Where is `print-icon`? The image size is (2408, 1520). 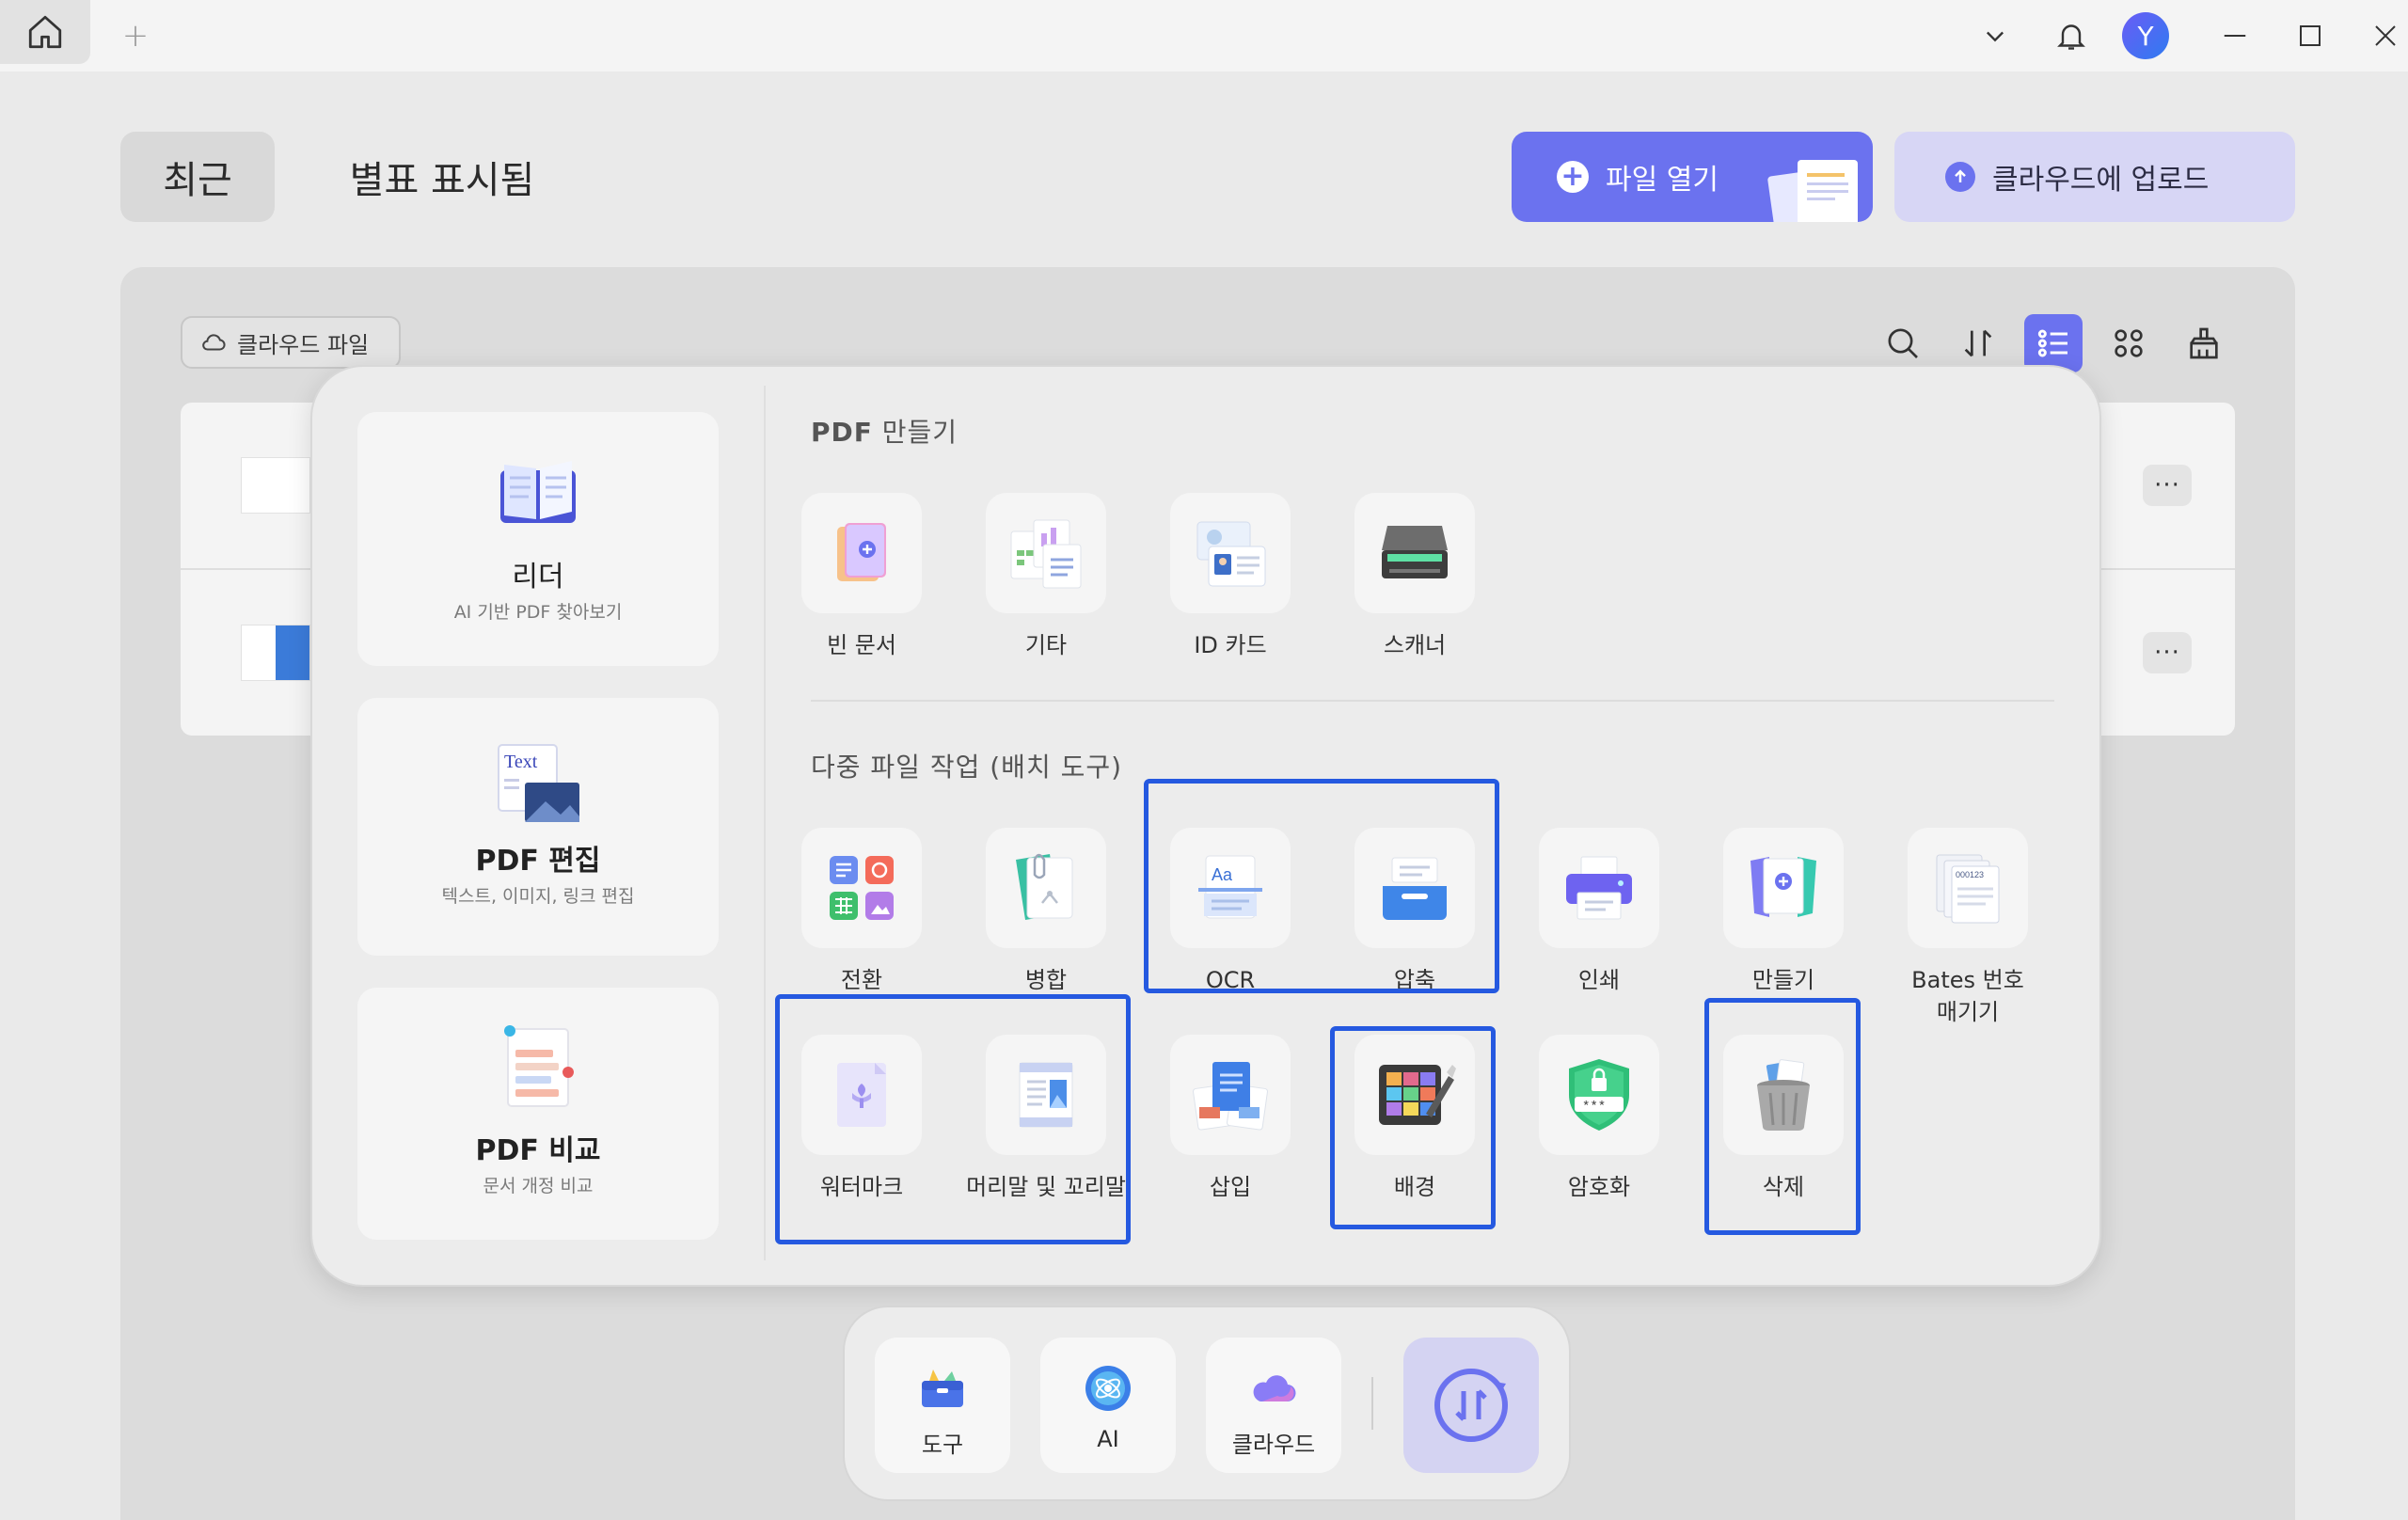 print-icon is located at coordinates (1599, 888).